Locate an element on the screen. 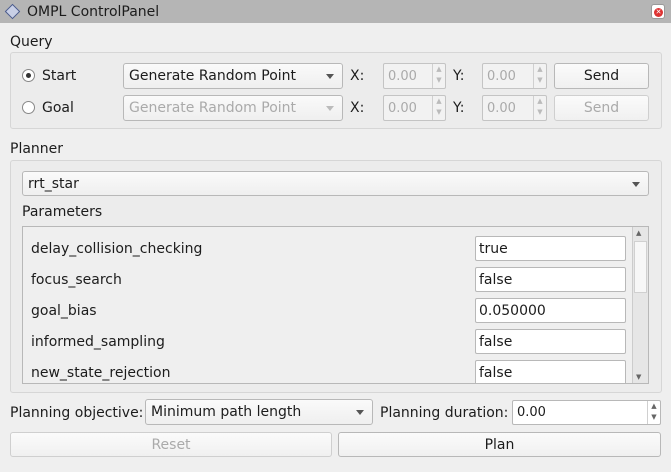 This screenshot has height=472, width=671. parameter-row: new_state_rejection false is located at coordinates (328, 371).